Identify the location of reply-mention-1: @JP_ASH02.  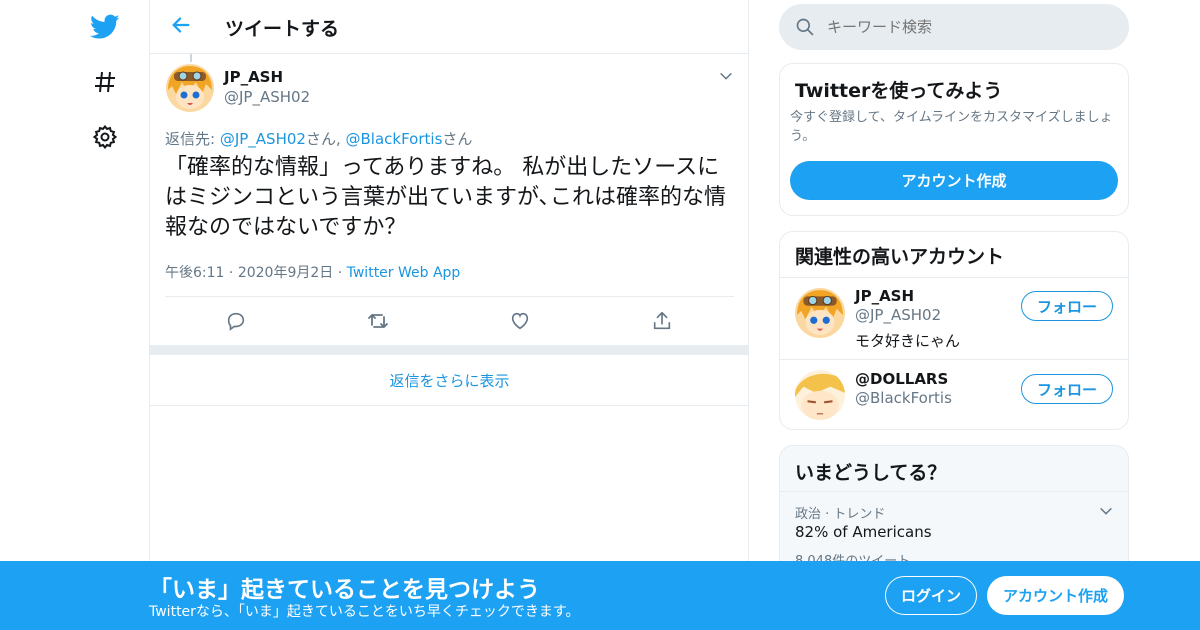
(263, 139).